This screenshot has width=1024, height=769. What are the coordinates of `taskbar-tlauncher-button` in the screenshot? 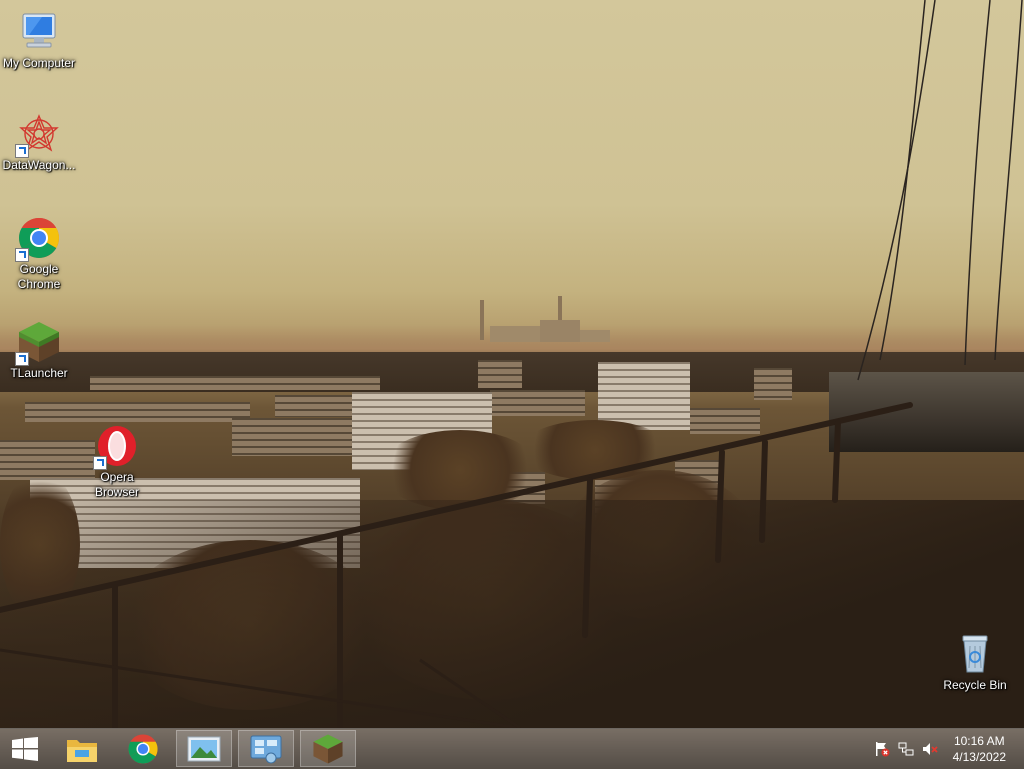 It's located at (328, 748).